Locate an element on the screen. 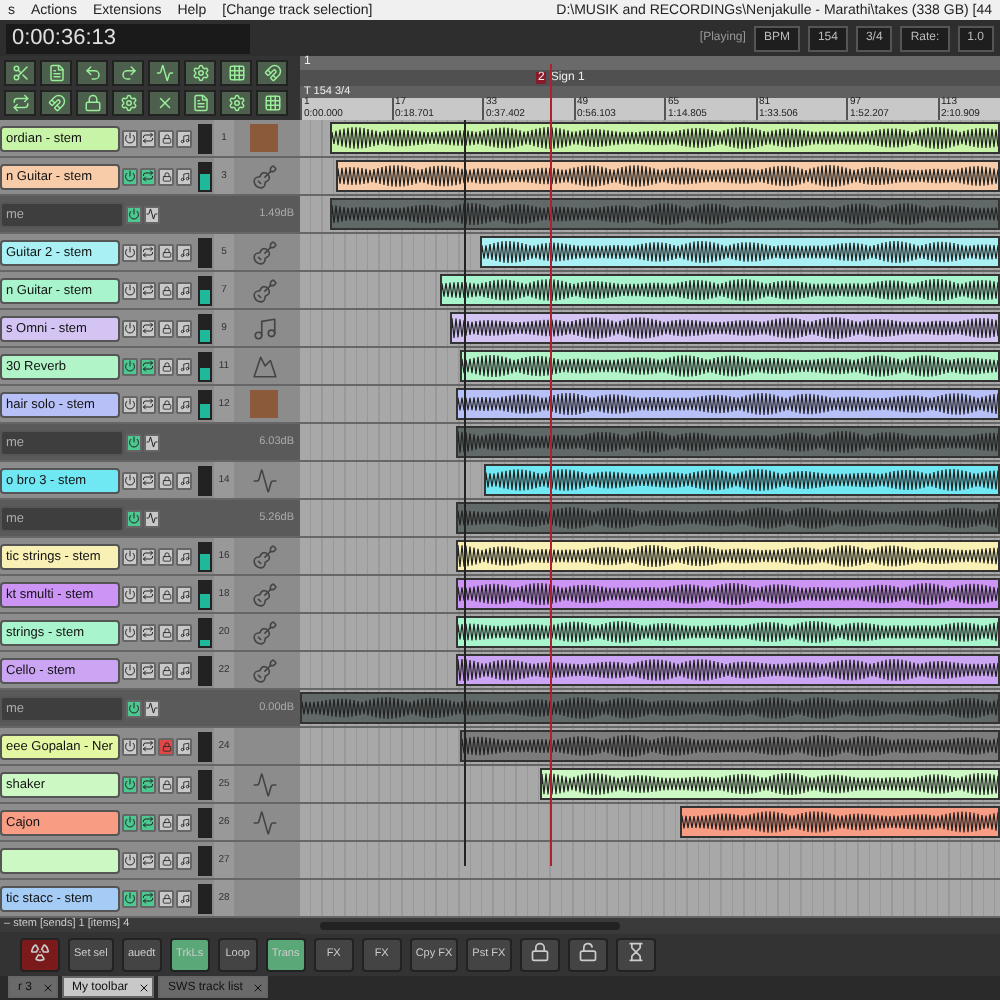 The width and height of the screenshot is (1000, 1000). close-icon is located at coordinates (144, 988).